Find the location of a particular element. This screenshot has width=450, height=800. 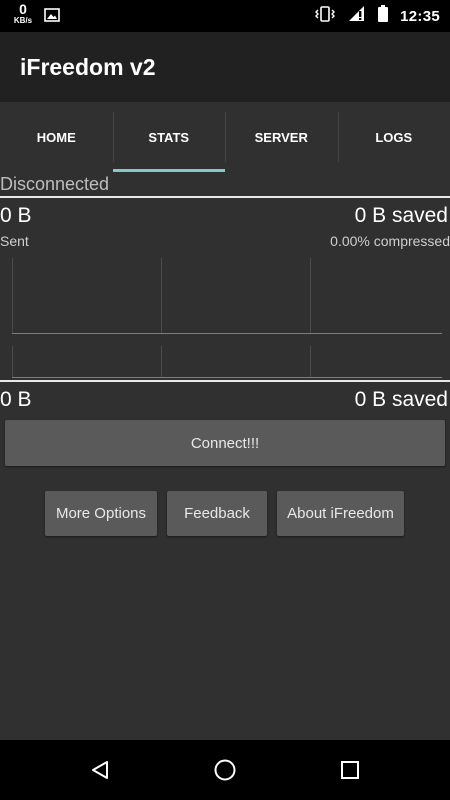

tab-server: SERVER is located at coordinates (281, 137).